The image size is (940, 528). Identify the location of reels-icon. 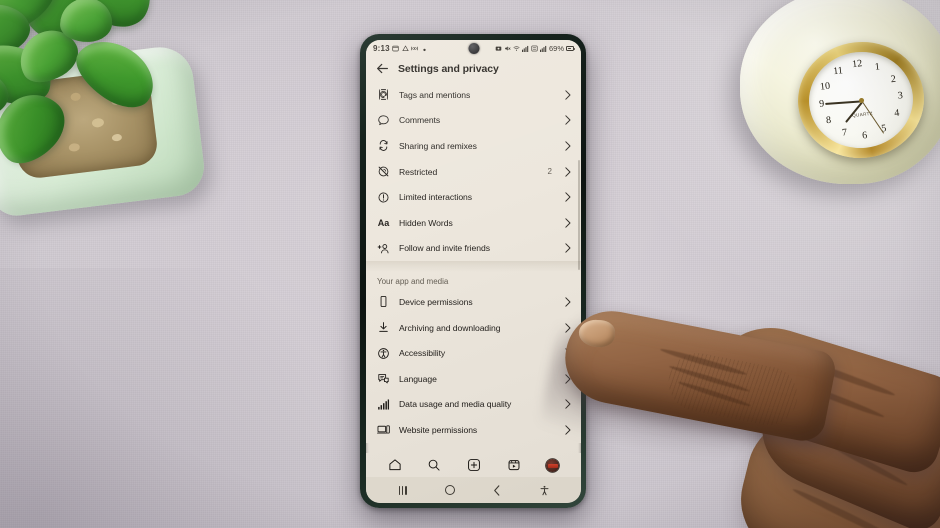
(514, 465).